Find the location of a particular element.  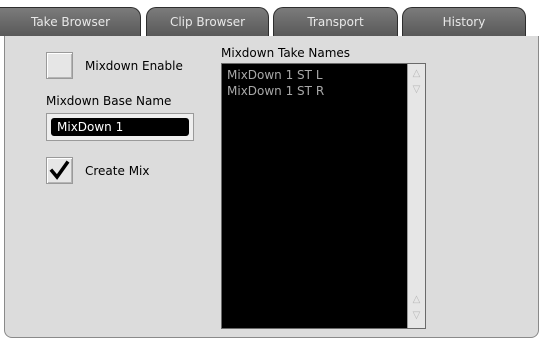

tab-label: Clip Browser is located at coordinates (207, 22).